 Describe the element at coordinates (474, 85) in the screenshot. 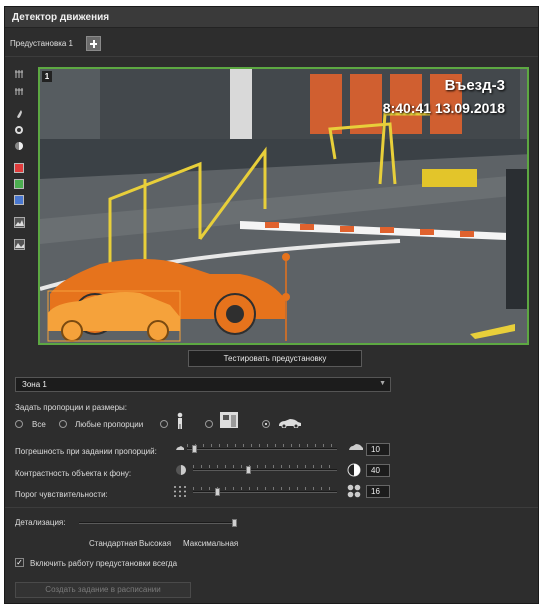

I see `camera-name: Въезд-3` at that location.